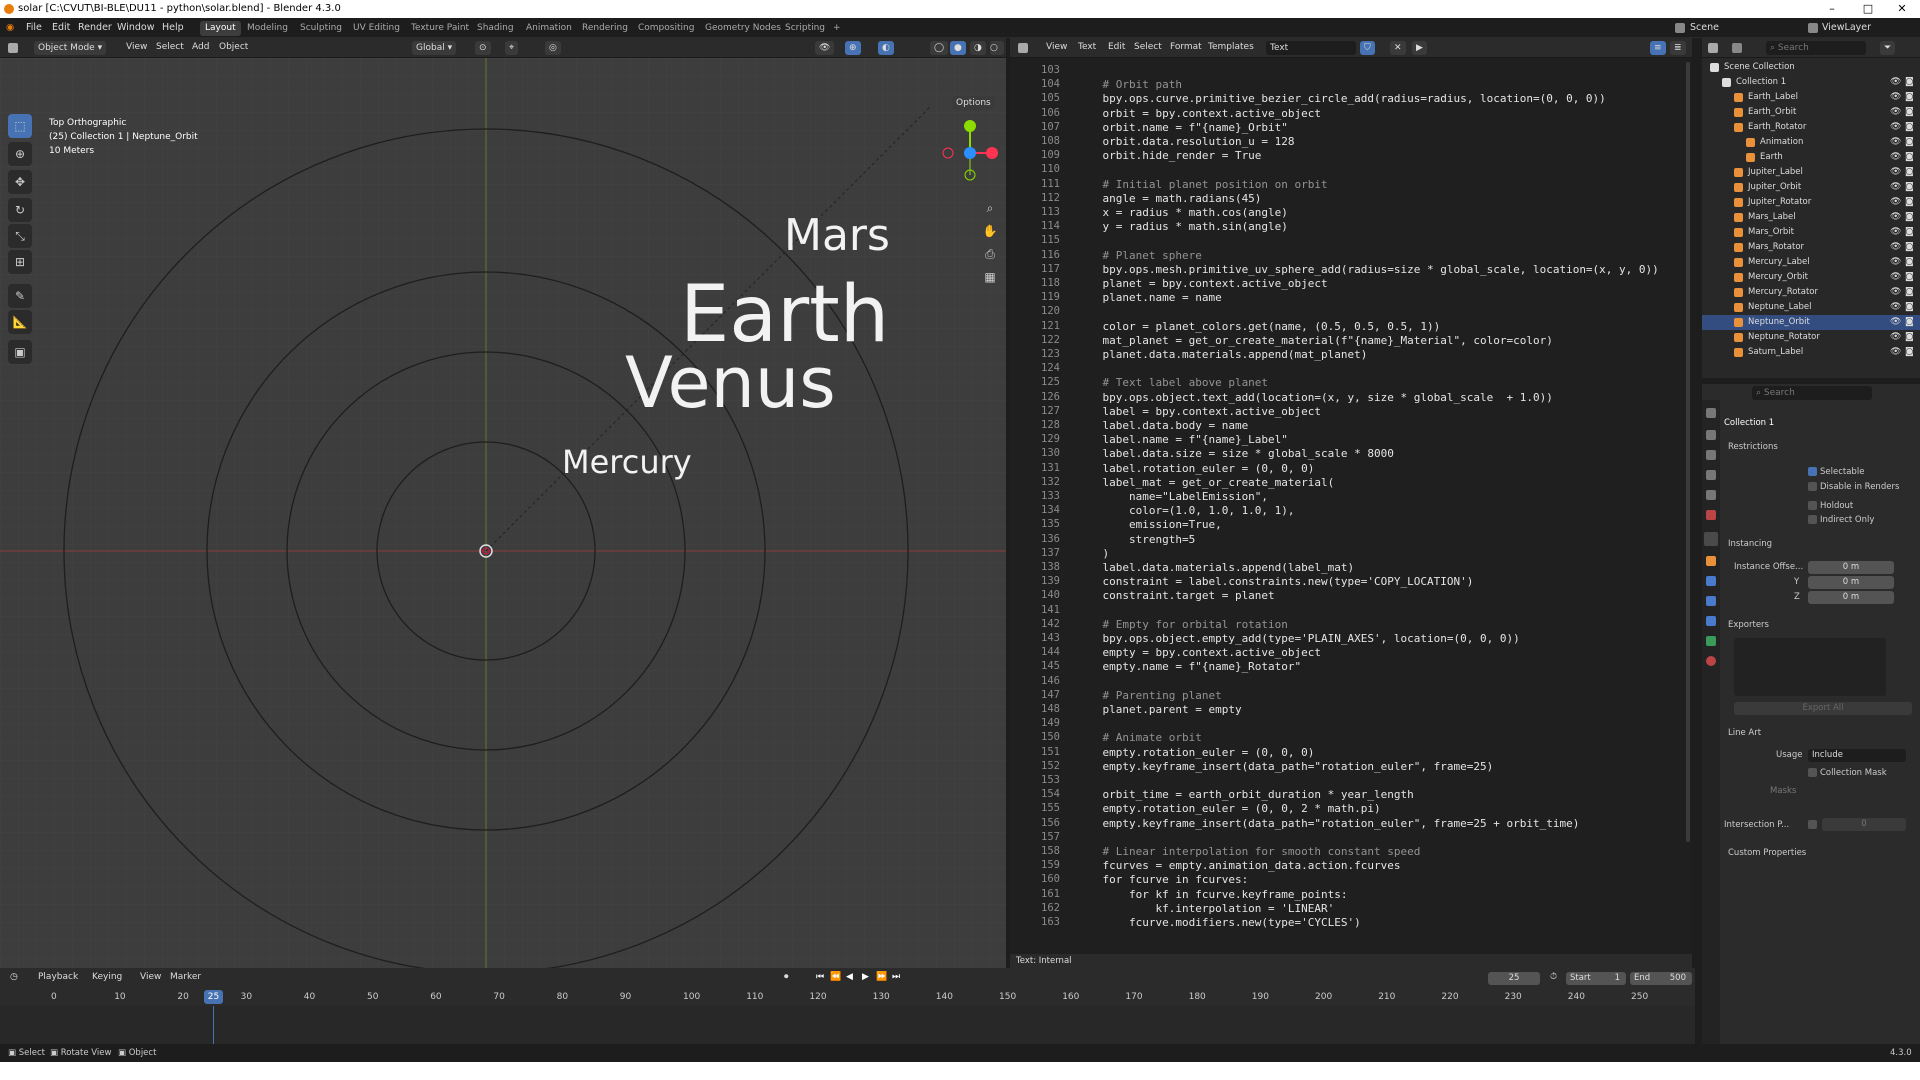 Image resolution: width=1920 pixels, height=1080 pixels. Describe the element at coordinates (70, 48) in the screenshot. I see `mode-selector: Object Mode ▾` at that location.